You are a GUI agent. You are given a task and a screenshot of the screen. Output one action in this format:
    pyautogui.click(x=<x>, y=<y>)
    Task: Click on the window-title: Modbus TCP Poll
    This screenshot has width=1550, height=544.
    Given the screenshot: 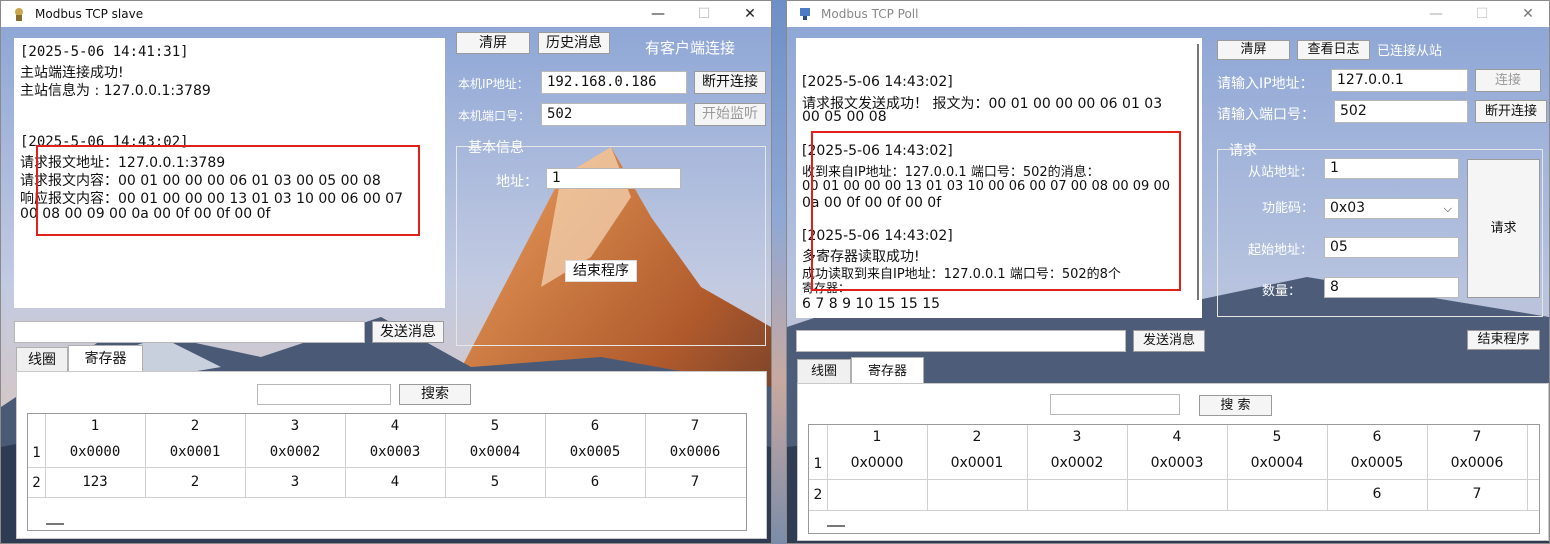 What is the action you would take?
    pyautogui.click(x=870, y=14)
    